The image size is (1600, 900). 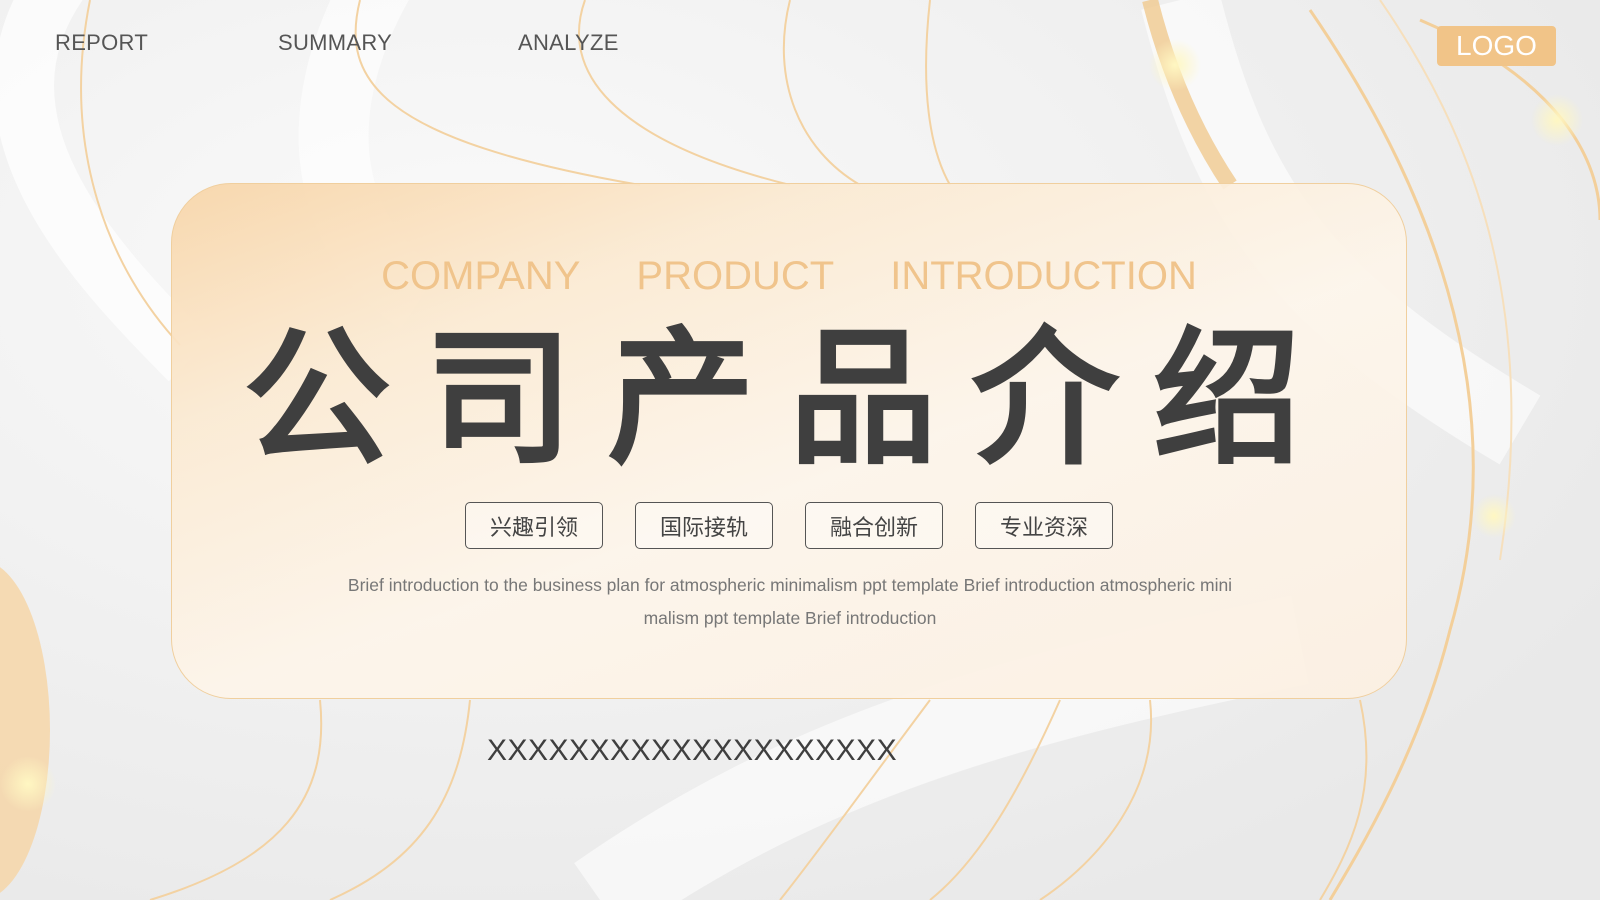 I want to click on tag-row: 兴趣引领 国际接轨 融合创新 专业资深, so click(x=789, y=525).